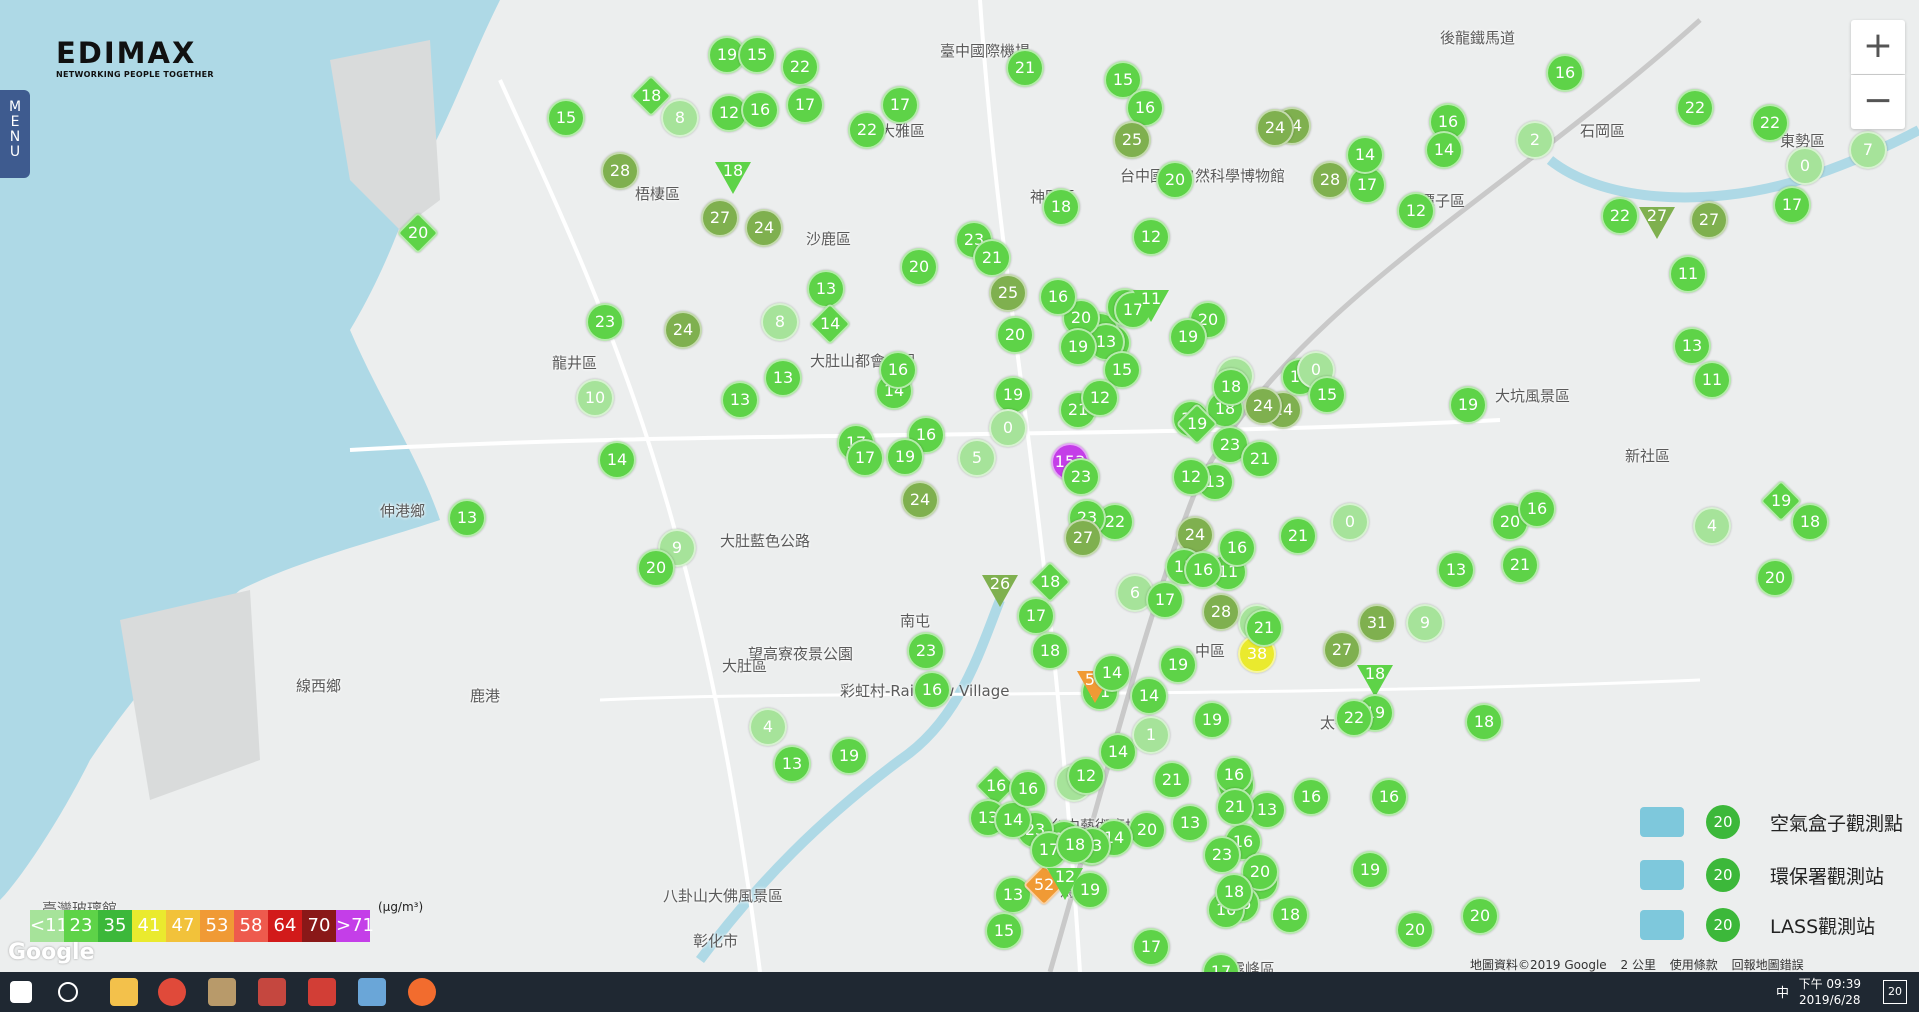 The image size is (1919, 1012). Describe the element at coordinates (1878, 102) in the screenshot. I see `zoom-out-button: −` at that location.